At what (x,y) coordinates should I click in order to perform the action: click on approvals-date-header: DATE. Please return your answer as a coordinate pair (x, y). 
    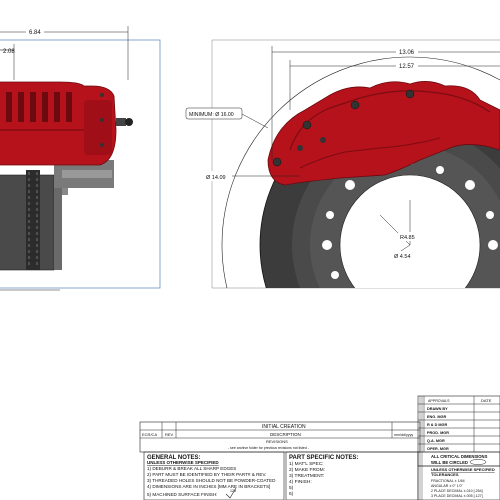
    Looking at the image, I should click on (486, 400).